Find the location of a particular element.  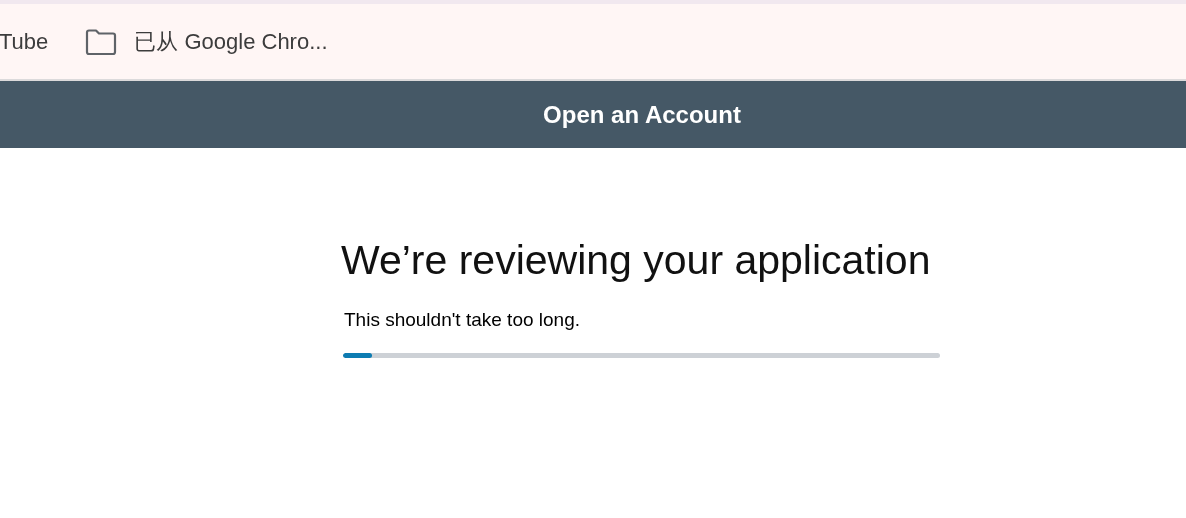

folder-icon is located at coordinates (101, 41).